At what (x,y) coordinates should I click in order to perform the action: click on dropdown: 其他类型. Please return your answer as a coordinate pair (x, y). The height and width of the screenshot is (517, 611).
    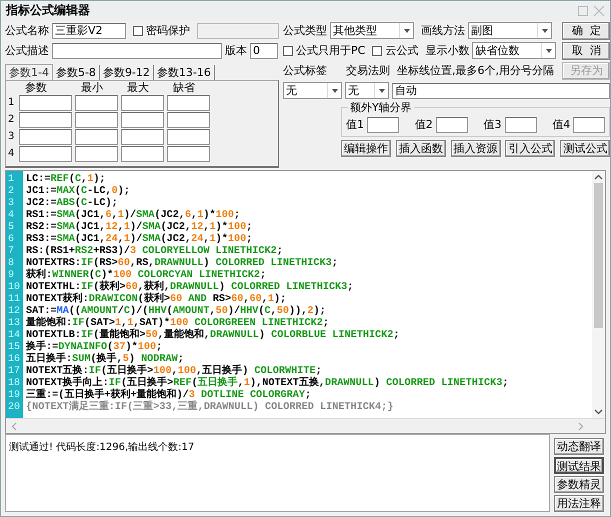
    Looking at the image, I should click on (372, 31).